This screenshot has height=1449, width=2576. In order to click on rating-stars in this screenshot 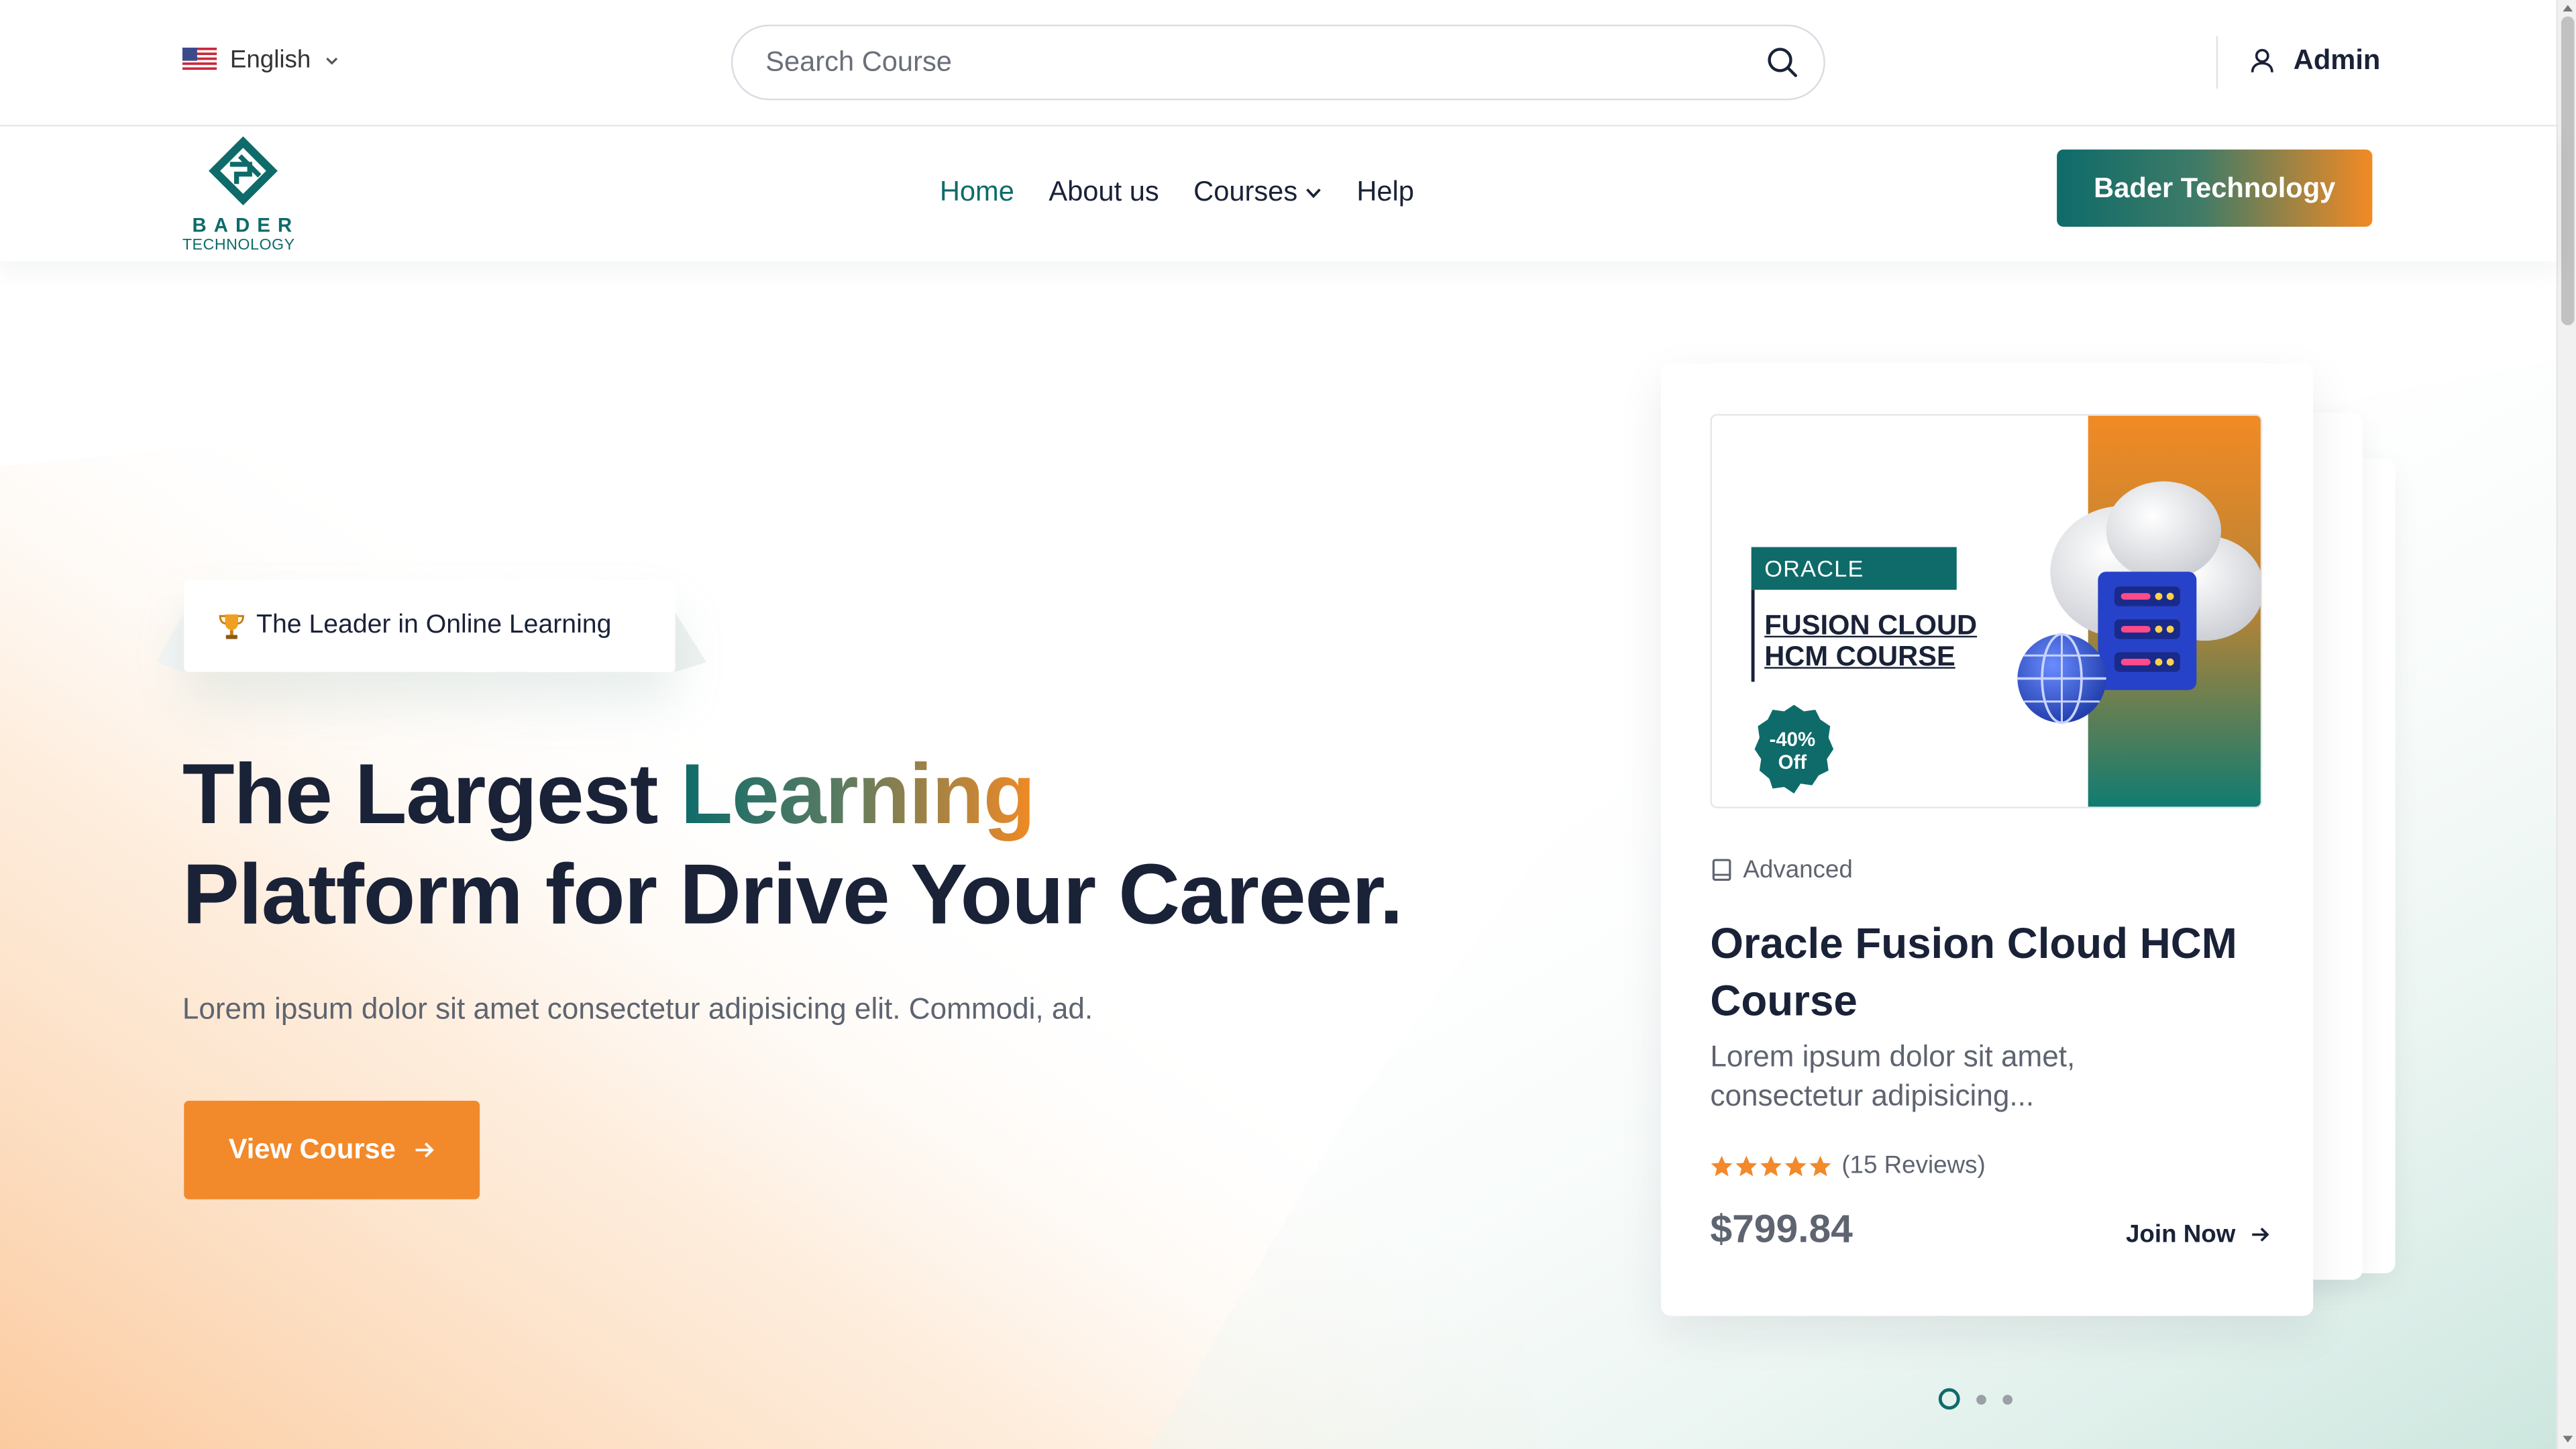, I will do `click(1770, 1165)`.